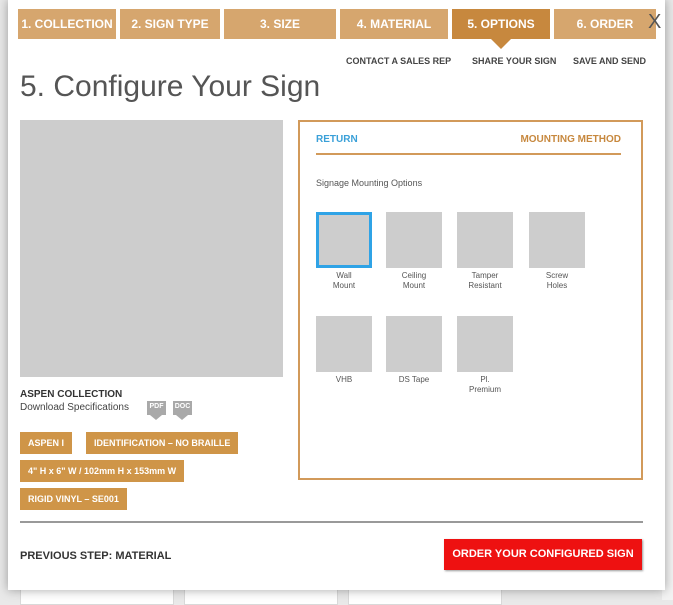 Image resolution: width=673 pixels, height=605 pixels. Describe the element at coordinates (344, 280) in the screenshot. I see `option-label: Wall Mount` at that location.